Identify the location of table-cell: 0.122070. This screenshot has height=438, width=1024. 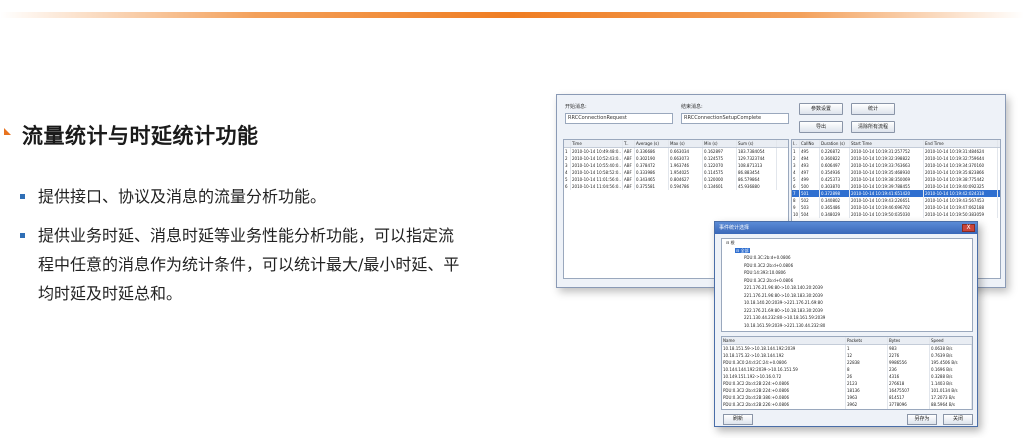
(720, 165).